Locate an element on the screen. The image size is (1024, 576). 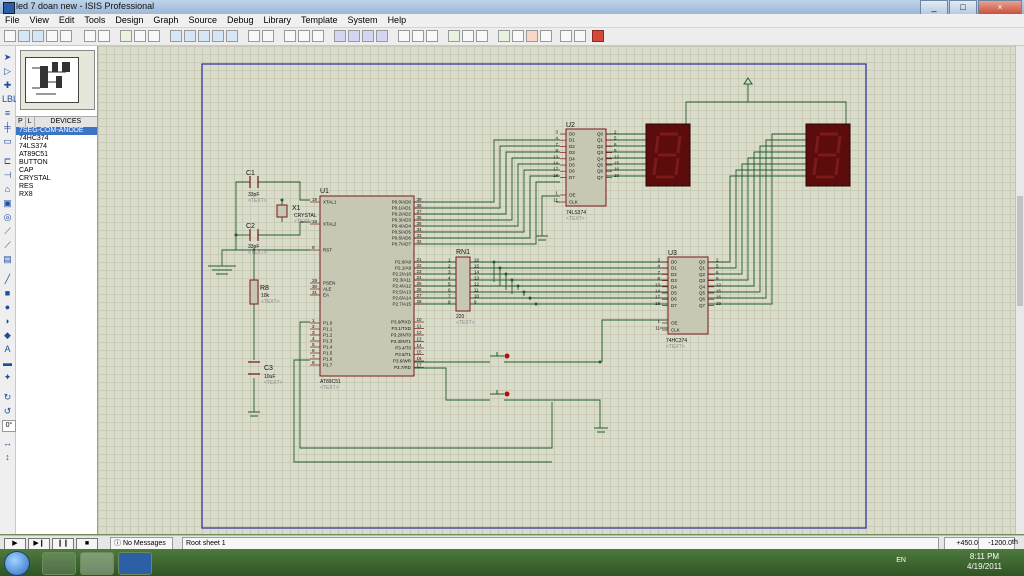
c2-ref: C2 is located at coordinates (250, 226).